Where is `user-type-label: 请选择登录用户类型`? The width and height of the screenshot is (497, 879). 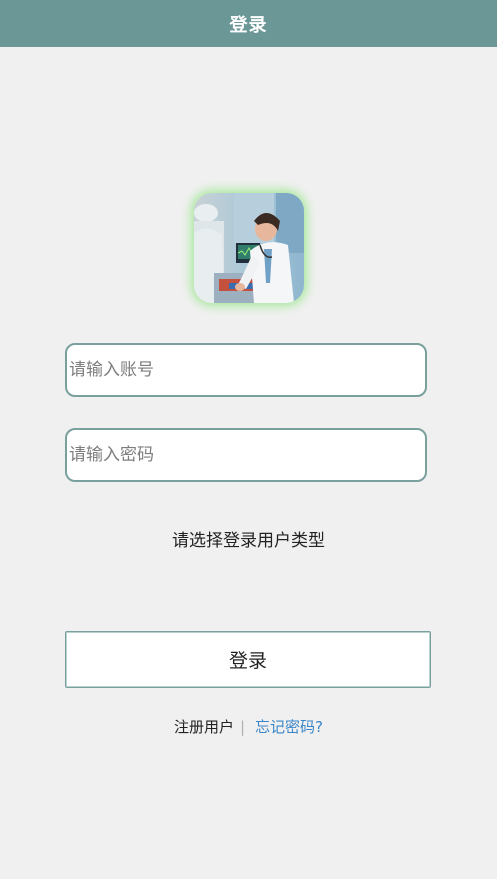 user-type-label: 请选择登录用户类型 is located at coordinates (248, 541).